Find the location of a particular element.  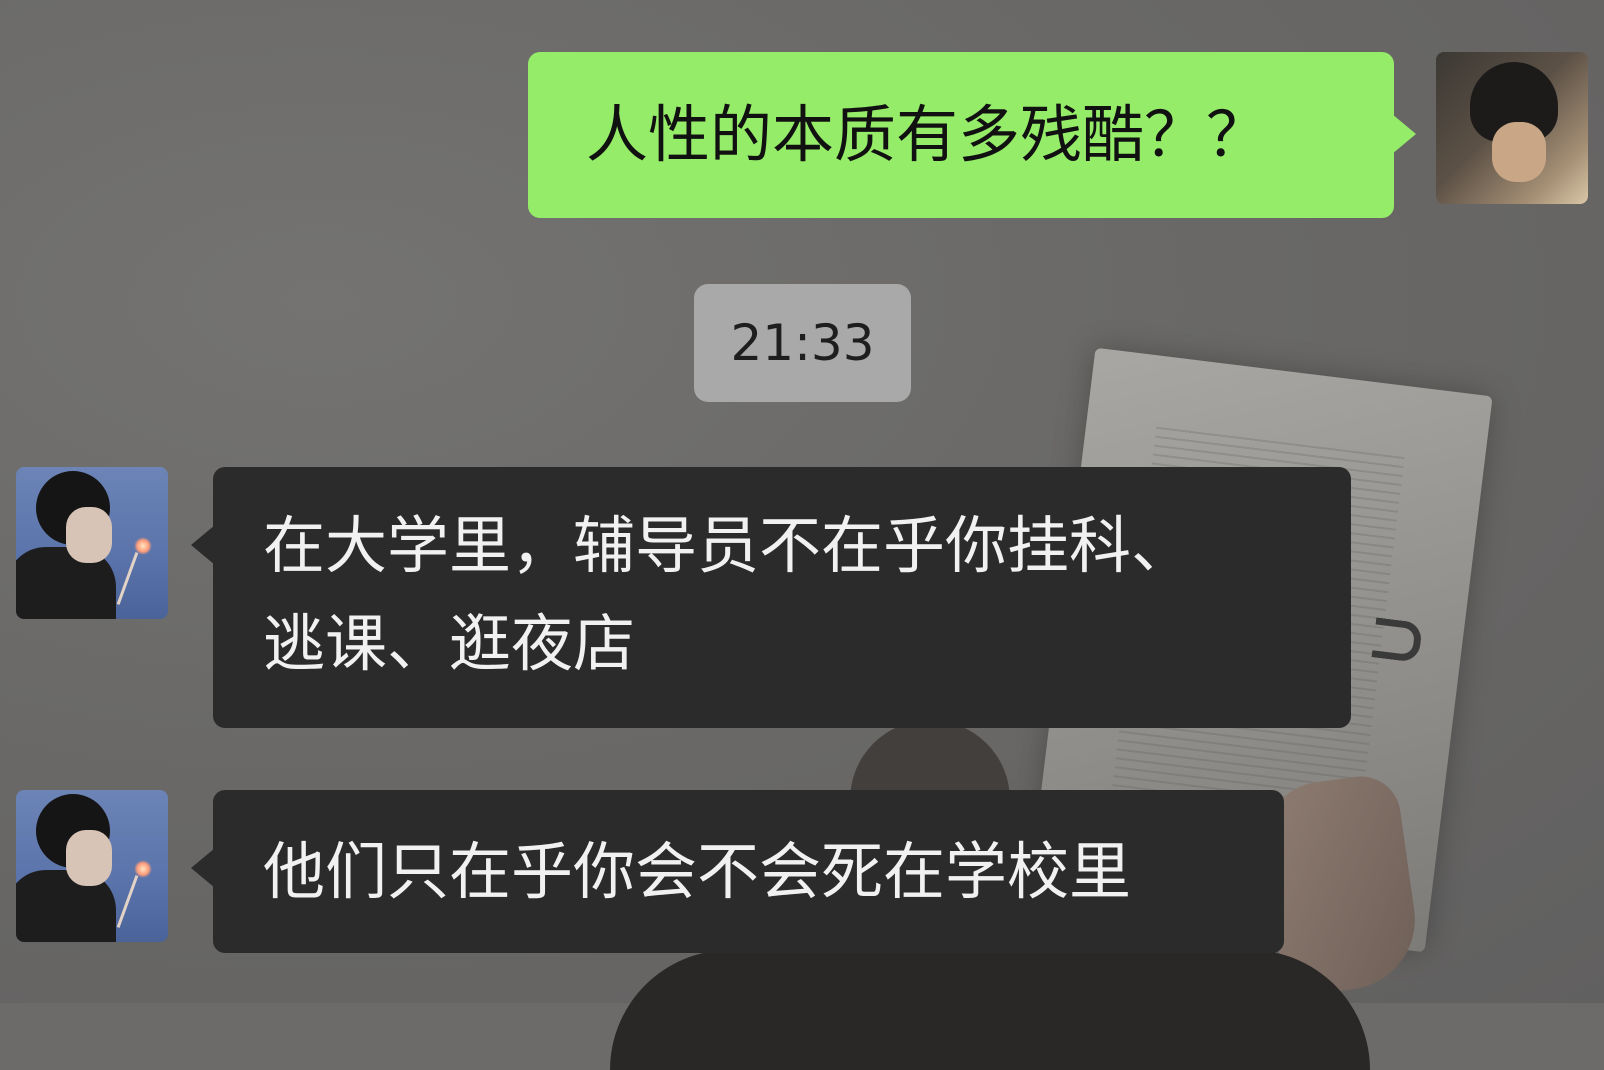

message-line: 逃课、逛夜店 is located at coordinates (449, 643).